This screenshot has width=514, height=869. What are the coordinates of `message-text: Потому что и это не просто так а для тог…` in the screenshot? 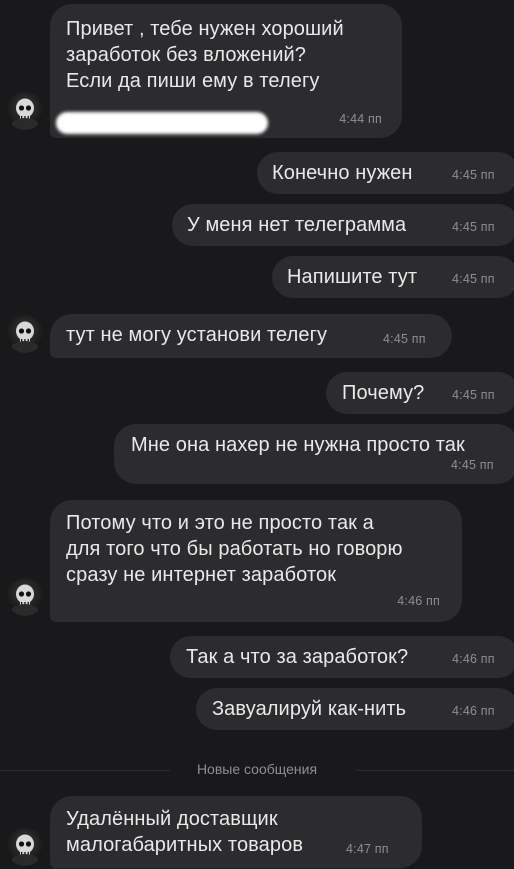 It's located at (234, 549).